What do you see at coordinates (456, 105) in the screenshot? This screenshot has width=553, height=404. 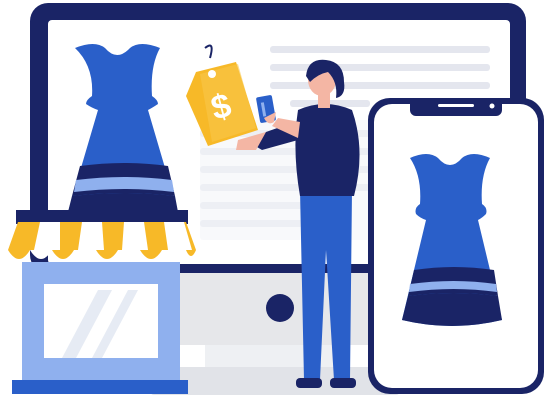 I see `phone-speaker` at bounding box center [456, 105].